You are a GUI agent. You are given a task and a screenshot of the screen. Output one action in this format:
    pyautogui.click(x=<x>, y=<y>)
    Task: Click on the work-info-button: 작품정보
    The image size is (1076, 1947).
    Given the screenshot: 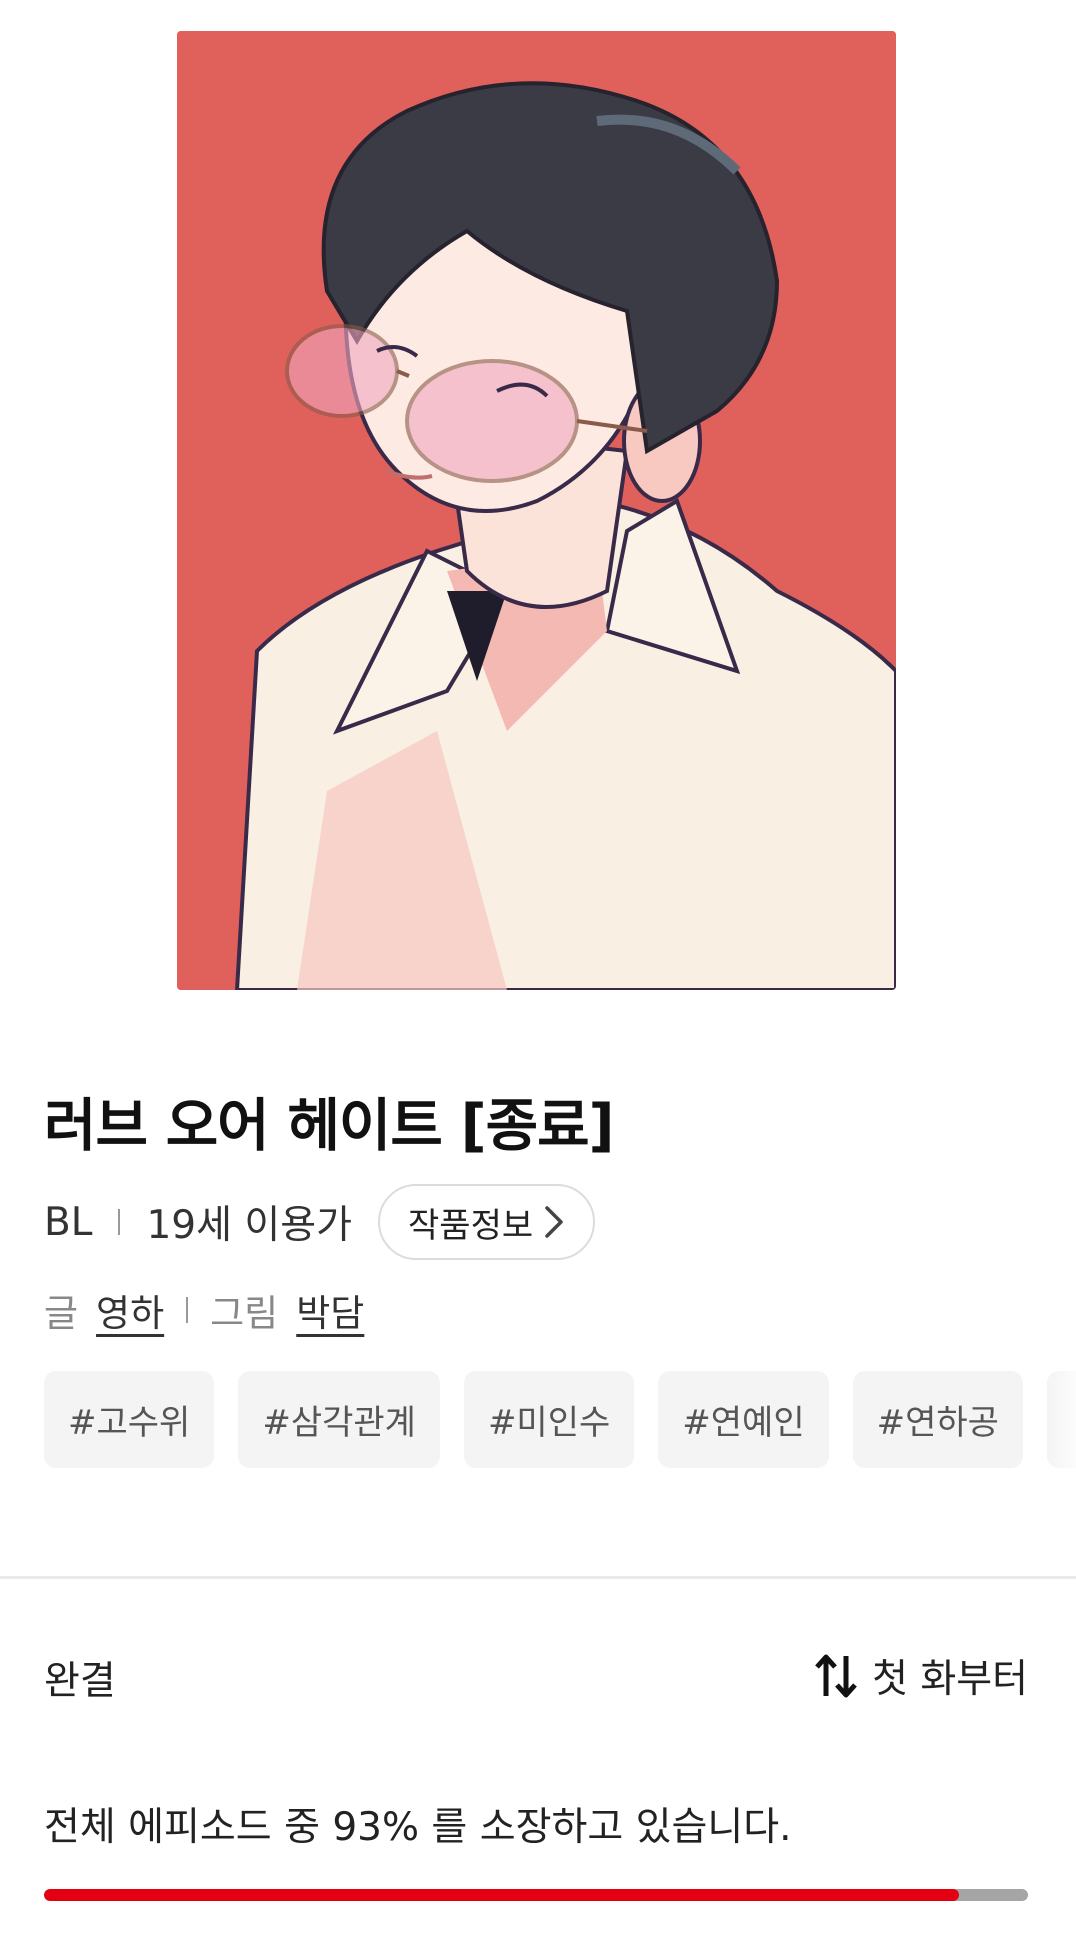 What is the action you would take?
    pyautogui.click(x=487, y=1222)
    